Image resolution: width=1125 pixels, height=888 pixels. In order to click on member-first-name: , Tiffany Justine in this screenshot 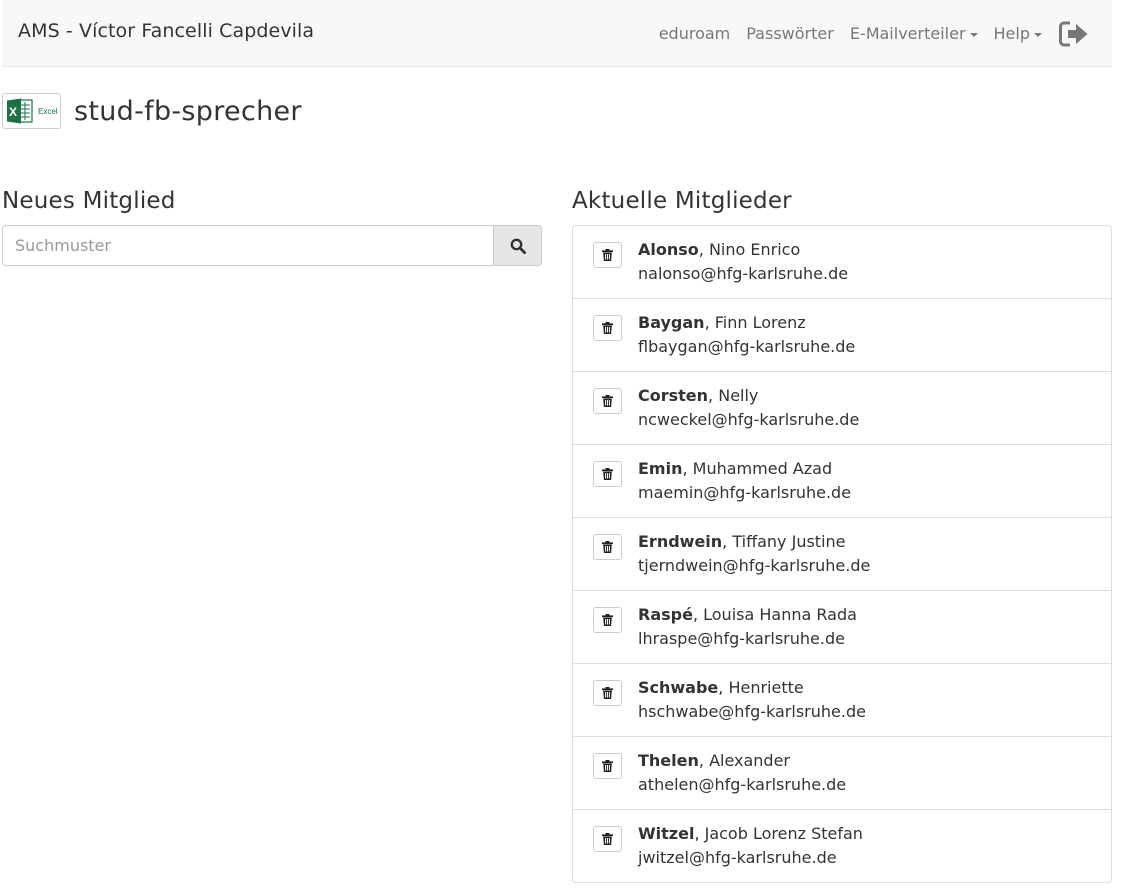, I will do `click(784, 541)`.